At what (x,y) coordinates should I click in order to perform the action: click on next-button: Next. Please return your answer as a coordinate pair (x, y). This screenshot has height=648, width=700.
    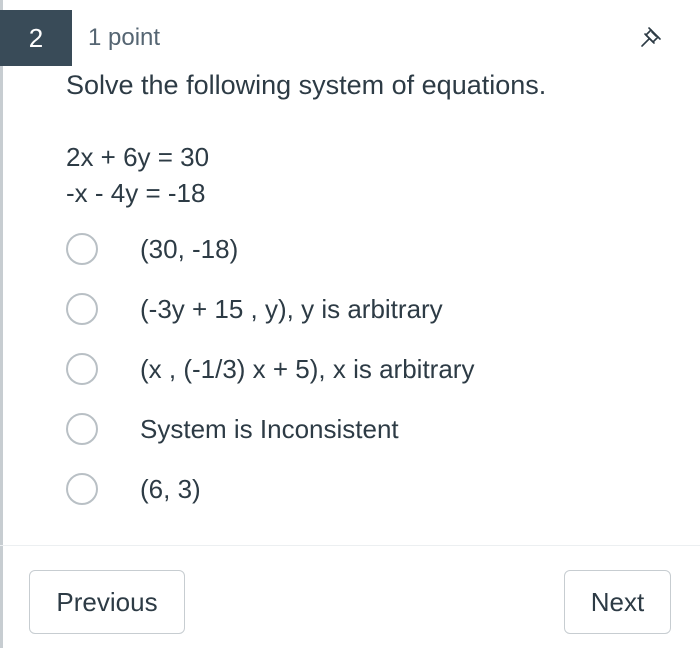
    Looking at the image, I should click on (617, 602).